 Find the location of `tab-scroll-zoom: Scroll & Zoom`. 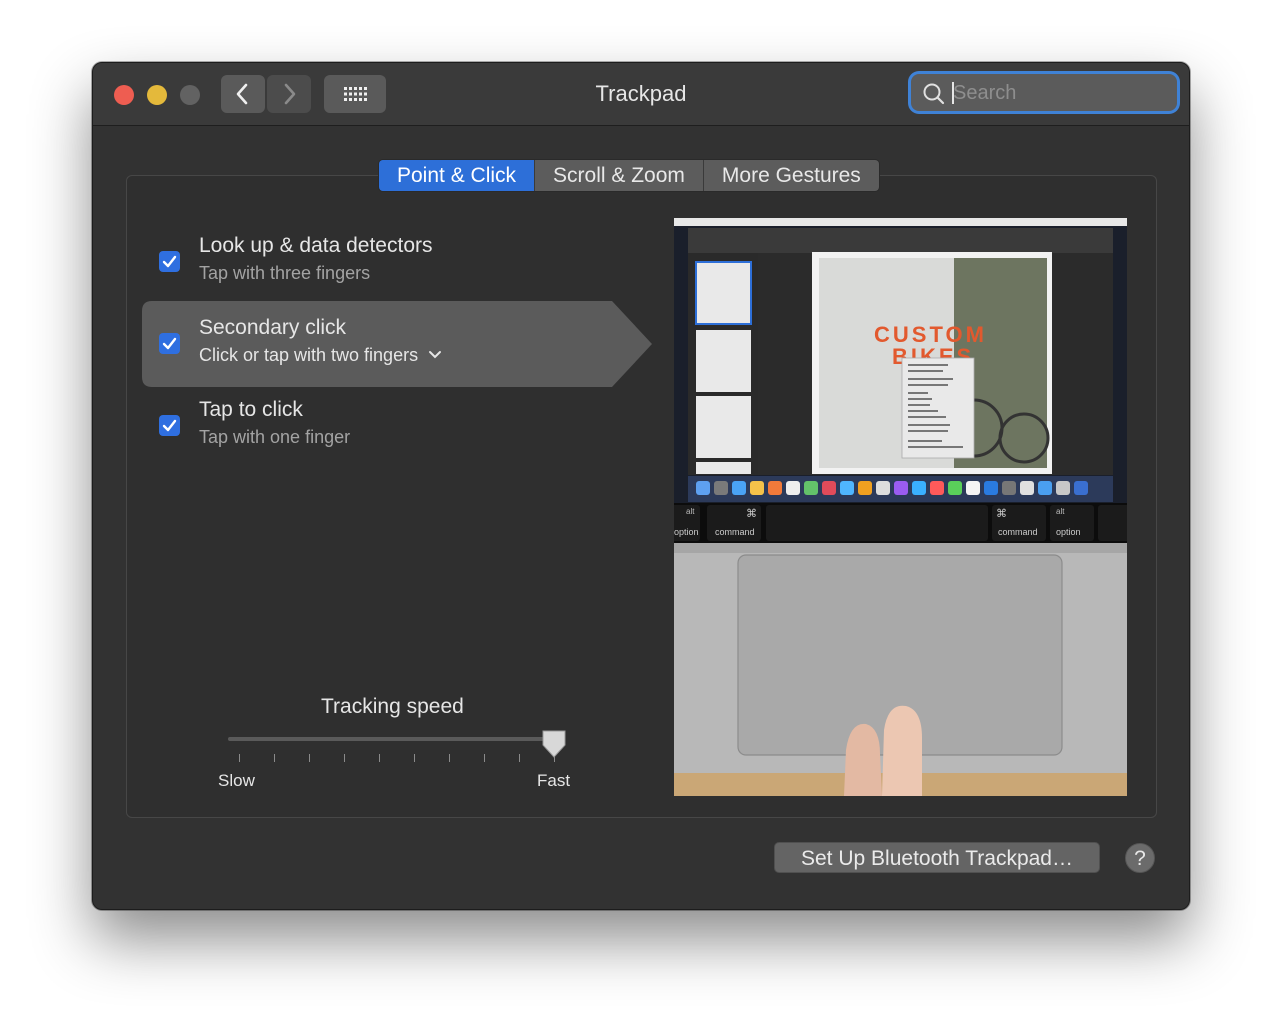

tab-scroll-zoom: Scroll & Zoom is located at coordinates (619, 175).